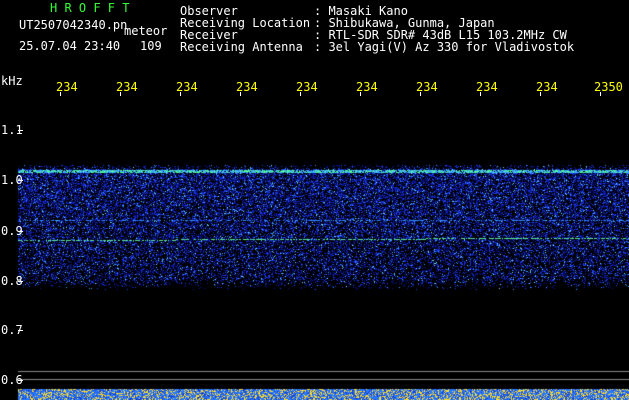 Image resolution: width=629 pixels, height=400 pixels. I want to click on antenna-label: Receiving Antenna, so click(241, 47).